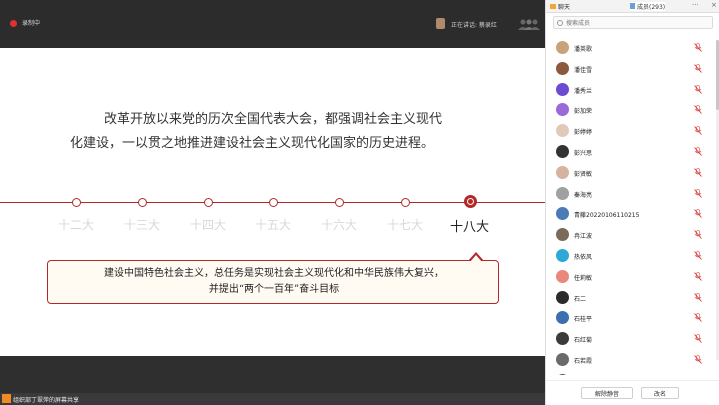 Image resolution: width=719 pixels, height=405 pixels. I want to click on member-row: 石桂平, so click(632, 318).